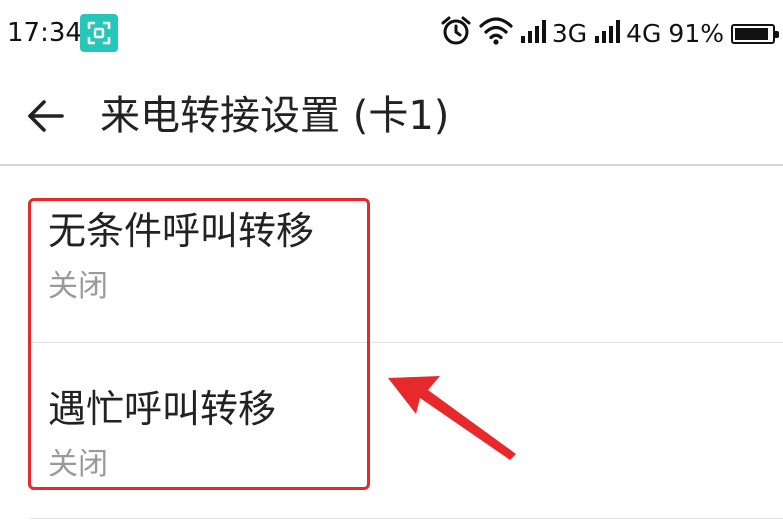 This screenshot has width=783, height=522. Describe the element at coordinates (99, 33) in the screenshot. I see `scan-icon` at that location.